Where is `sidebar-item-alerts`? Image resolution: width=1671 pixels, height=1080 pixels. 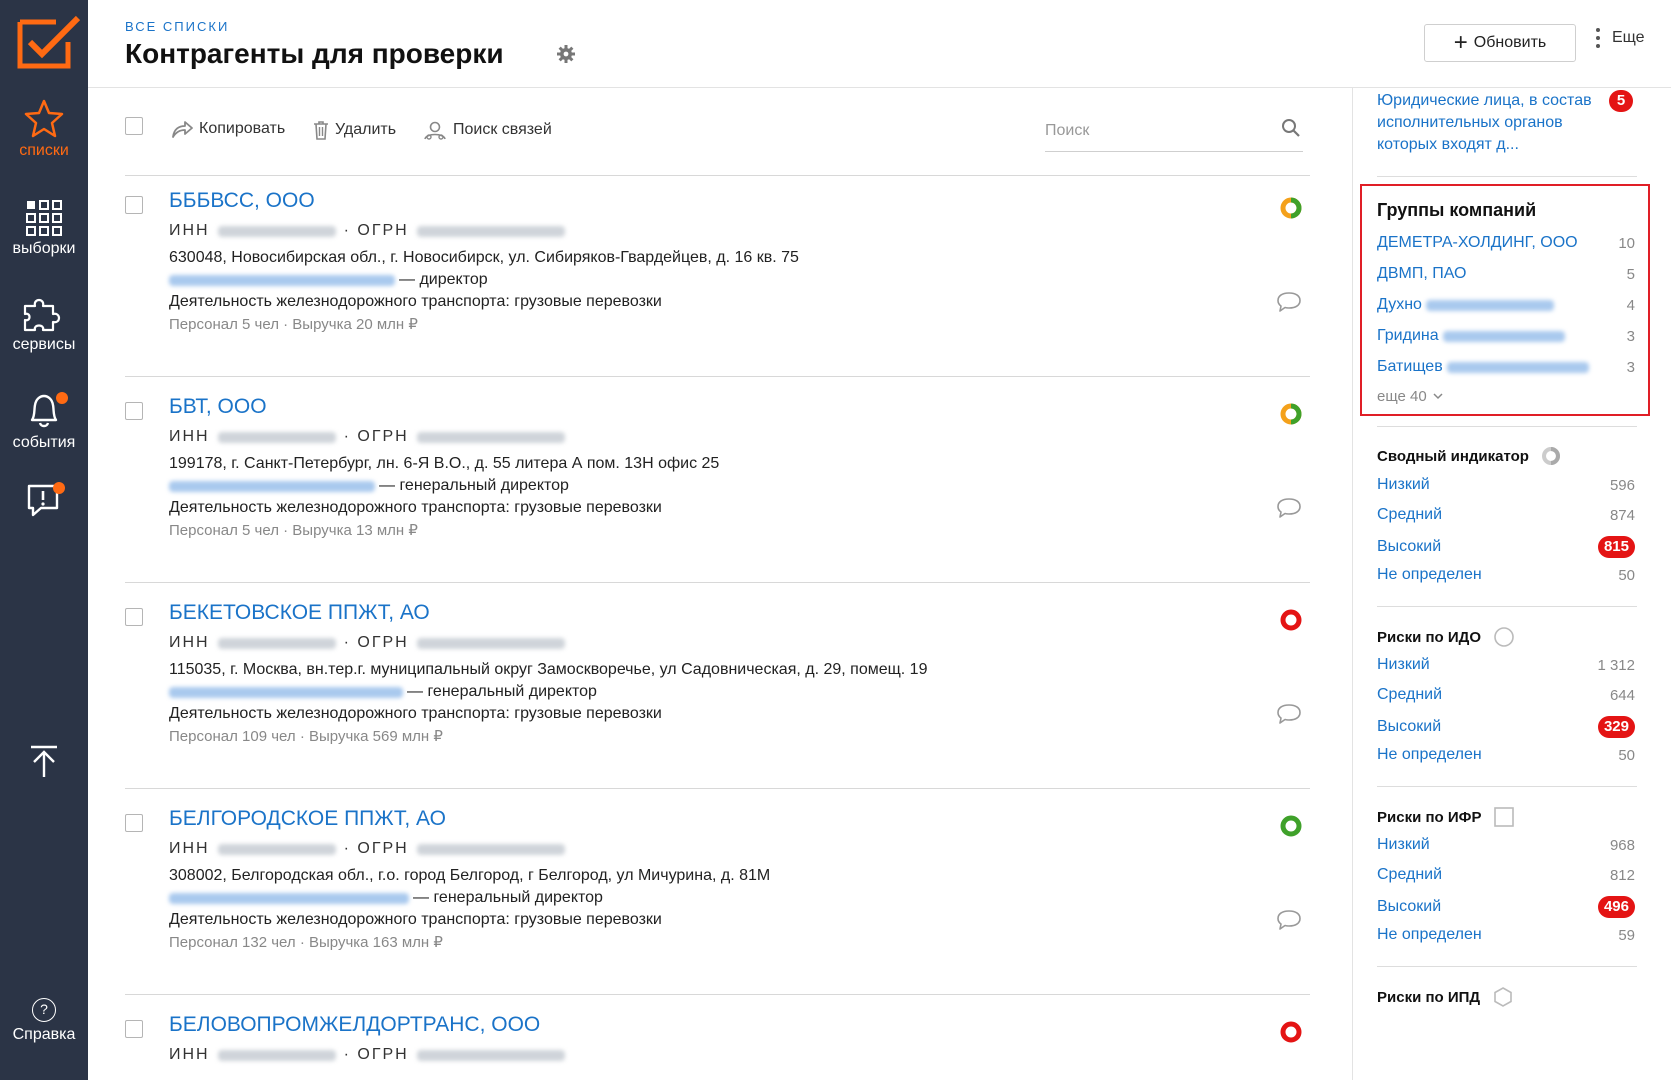
sidebar-item-alerts is located at coordinates (44, 500).